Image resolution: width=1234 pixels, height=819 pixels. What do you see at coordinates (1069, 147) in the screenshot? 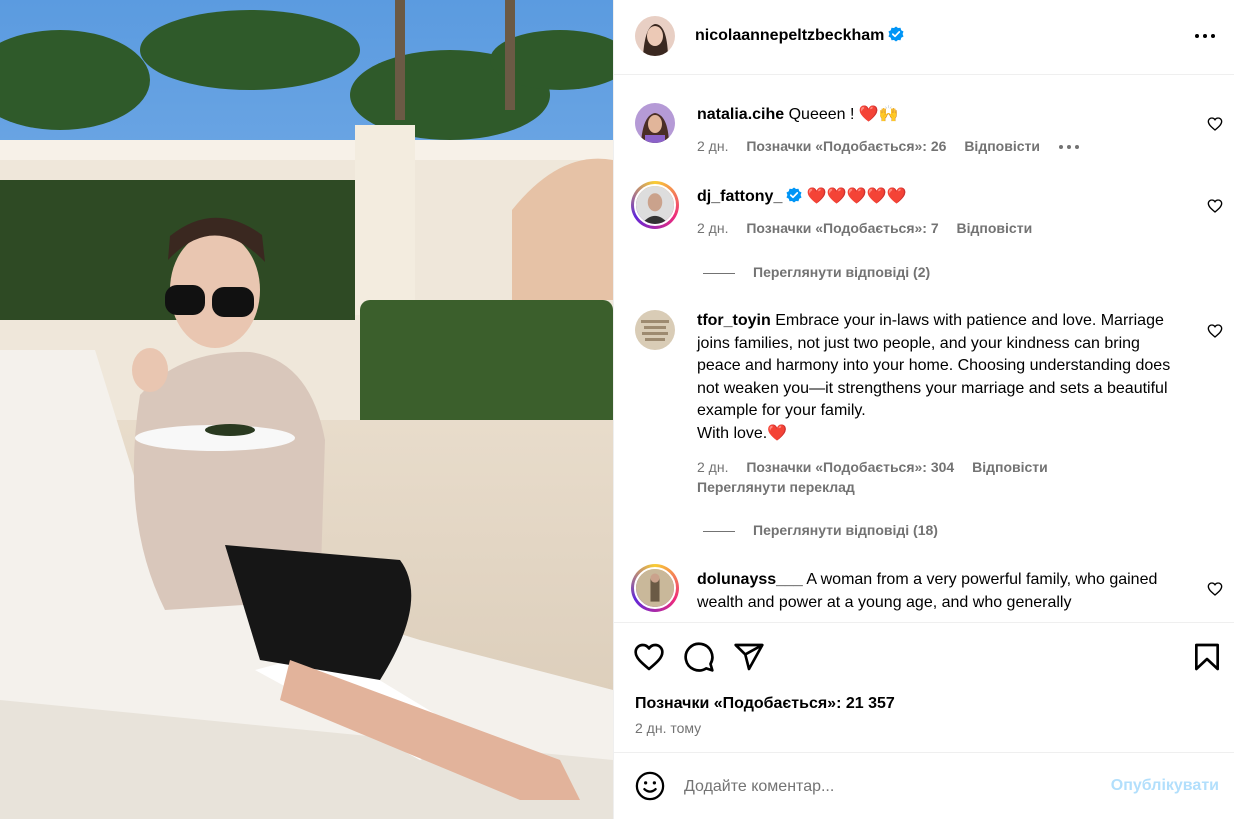
I see `comment-more-icon` at bounding box center [1069, 147].